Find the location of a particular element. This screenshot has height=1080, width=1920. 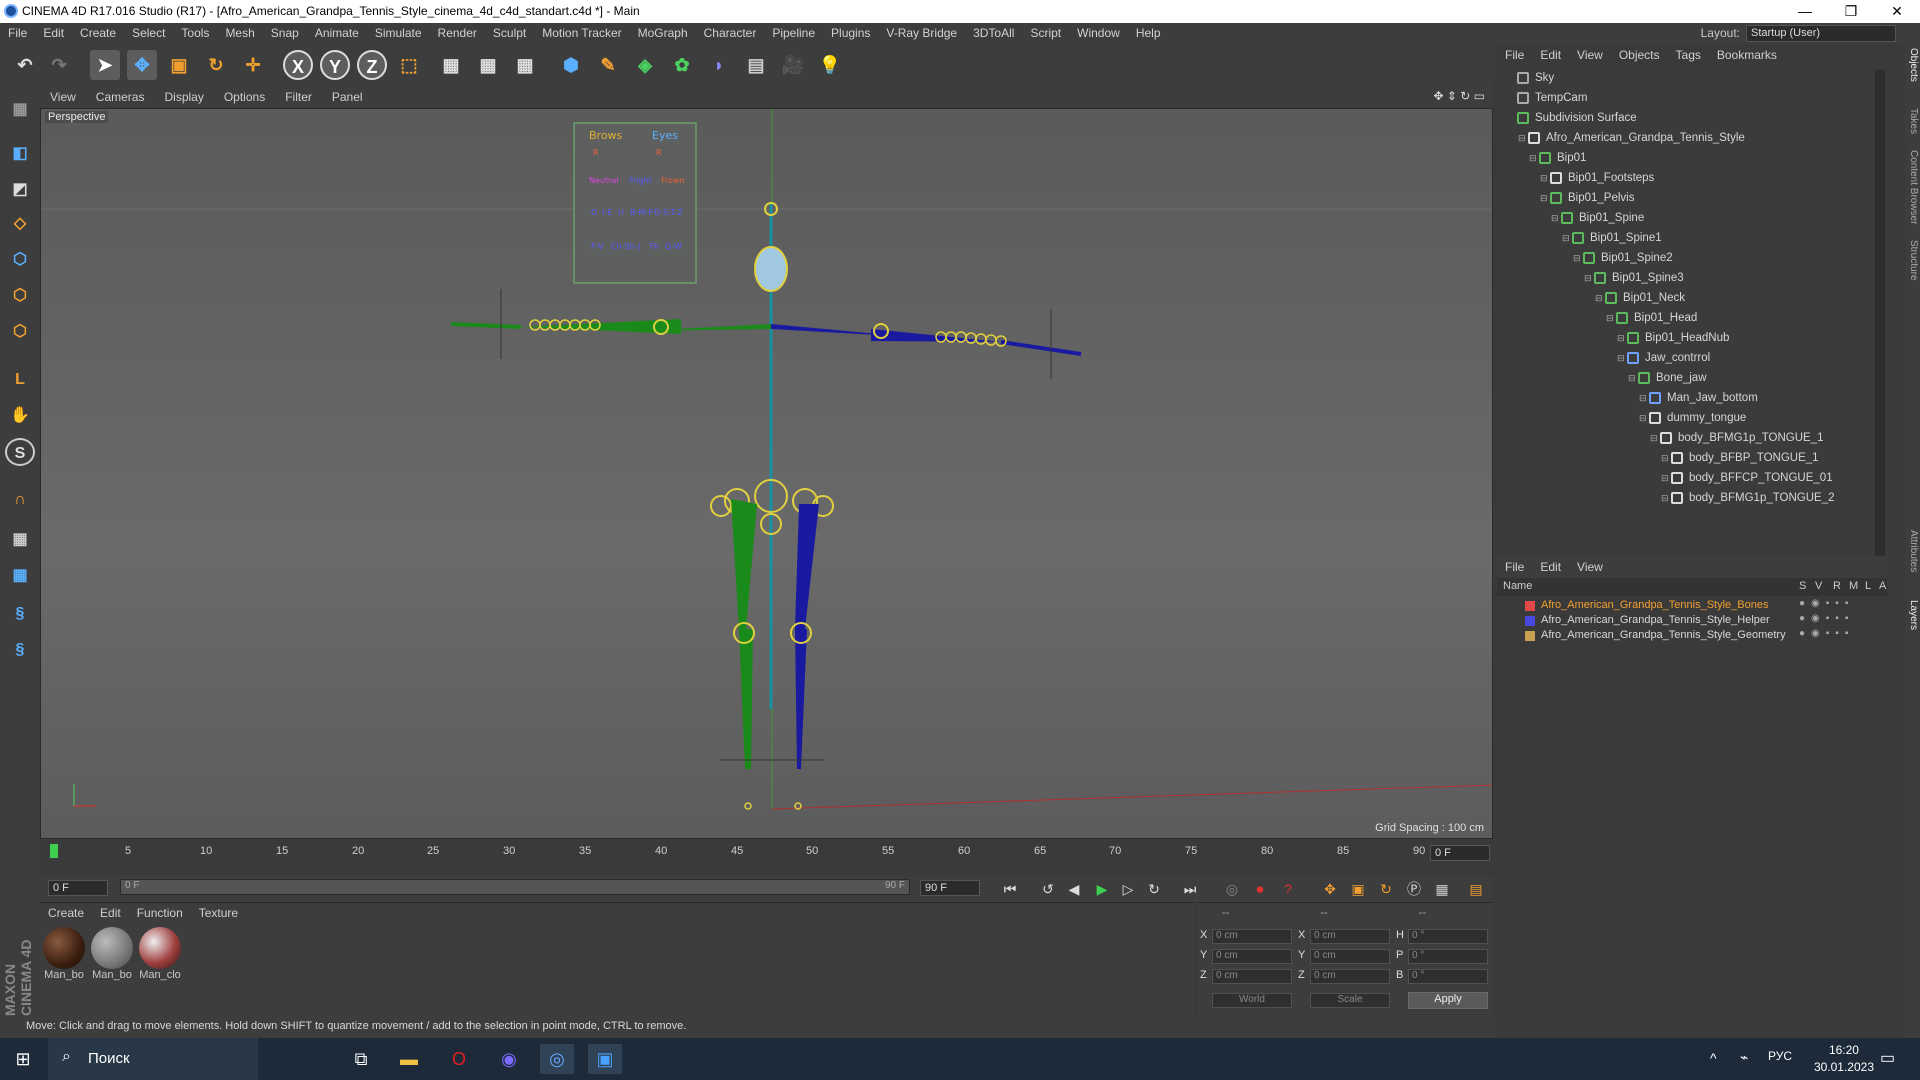

object-tree-scrollbar is located at coordinates (1880, 313).